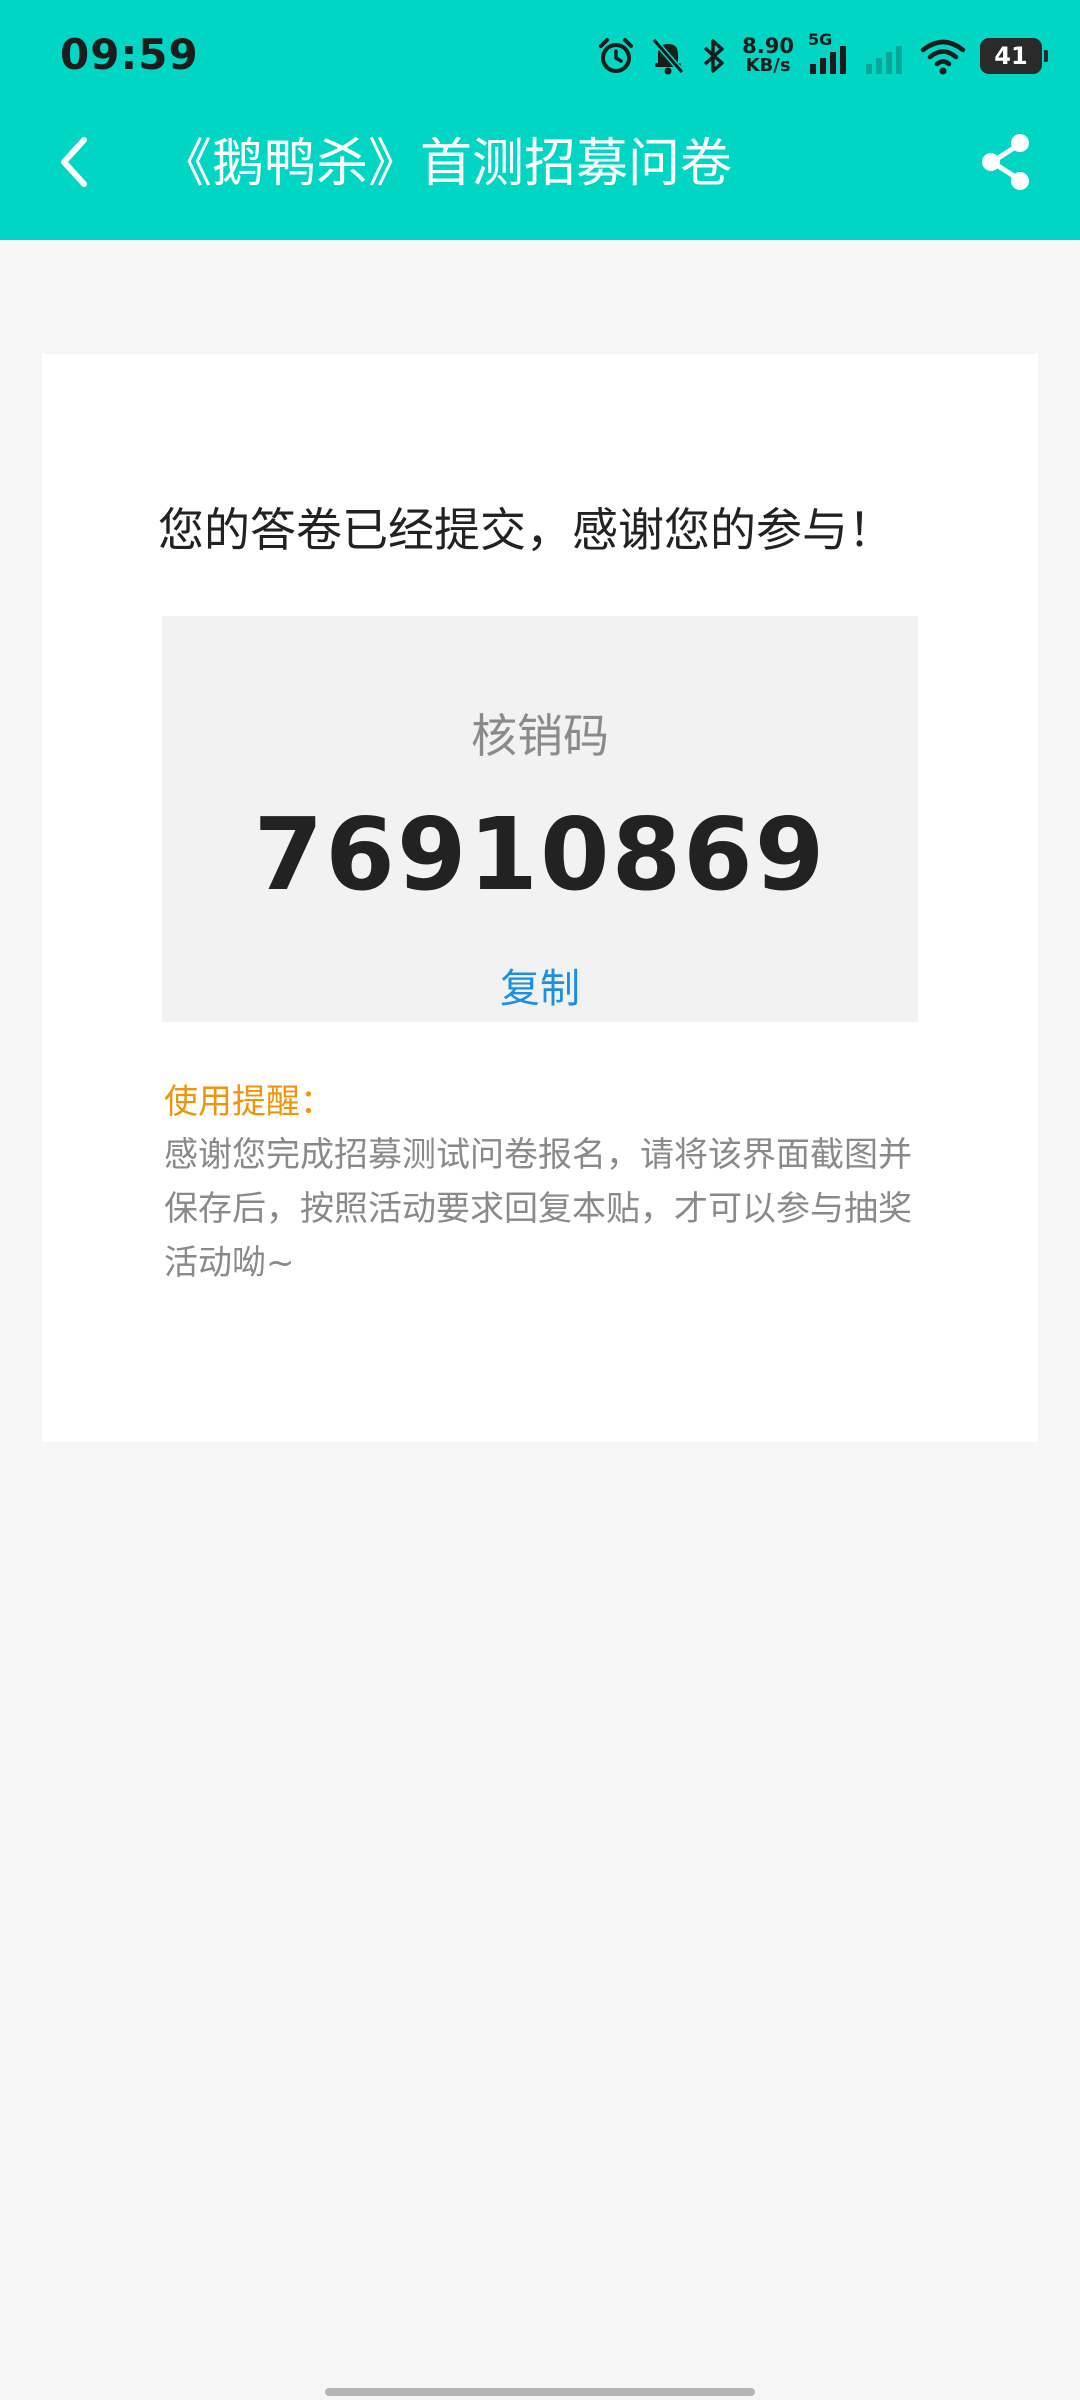 The image size is (1080, 2400). Describe the element at coordinates (540, 736) in the screenshot. I see `redeem-code-label: 核销码` at that location.